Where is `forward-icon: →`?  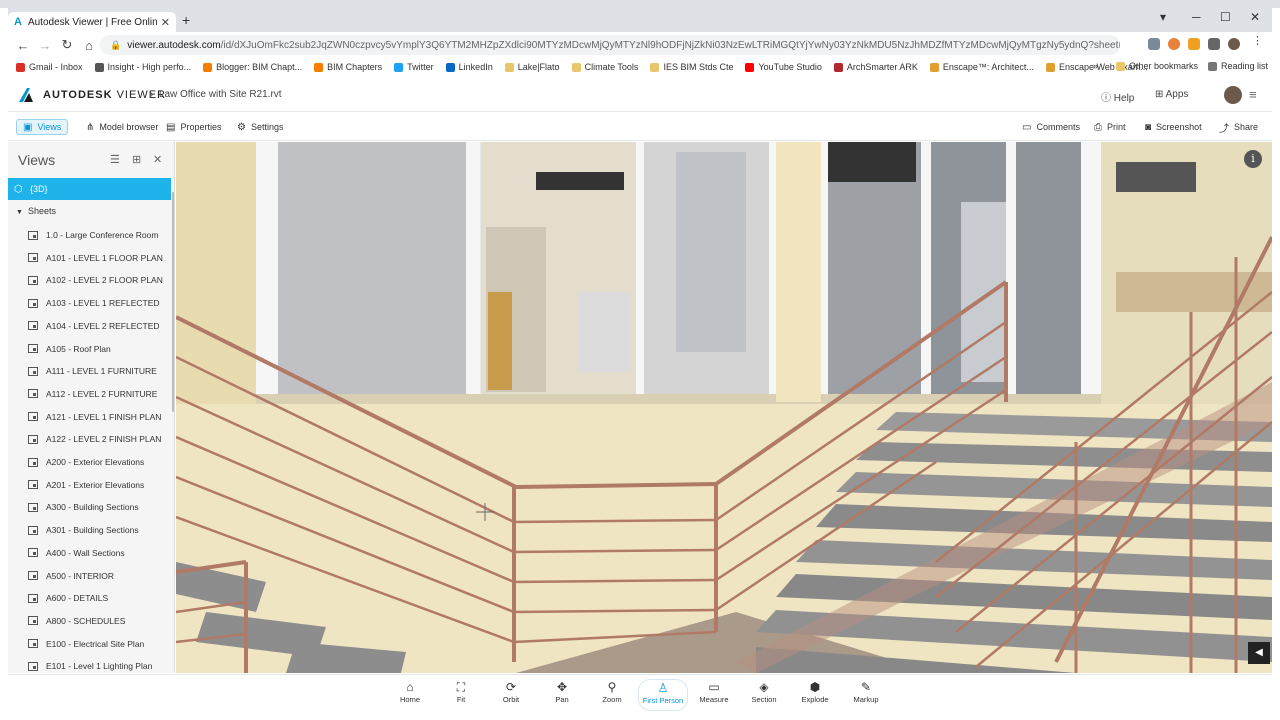 forward-icon: → is located at coordinates (45, 45).